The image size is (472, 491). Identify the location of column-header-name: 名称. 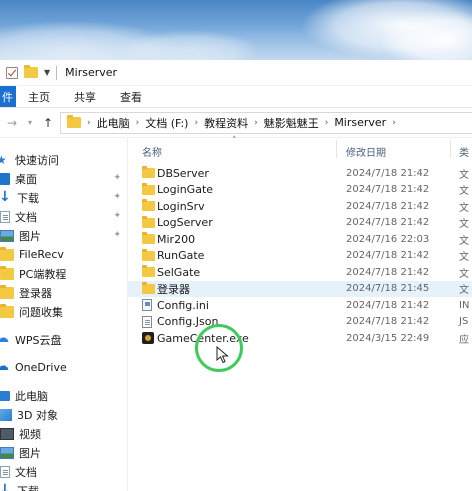
(152, 151).